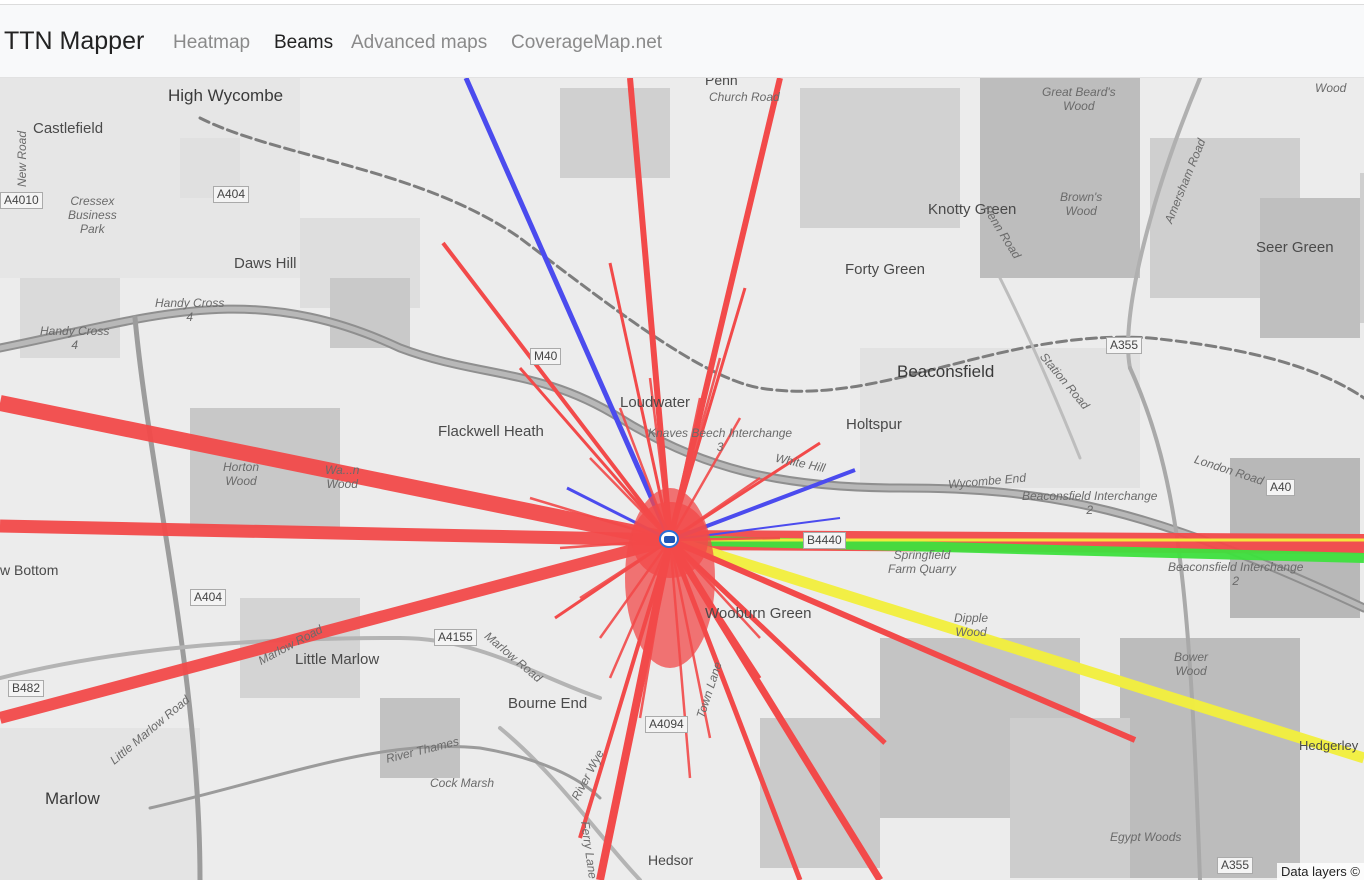 The height and width of the screenshot is (880, 1364). Describe the element at coordinates (720, 440) in the screenshot. I see `label-knaves-beech: Knaves Beech Interchange 3` at that location.